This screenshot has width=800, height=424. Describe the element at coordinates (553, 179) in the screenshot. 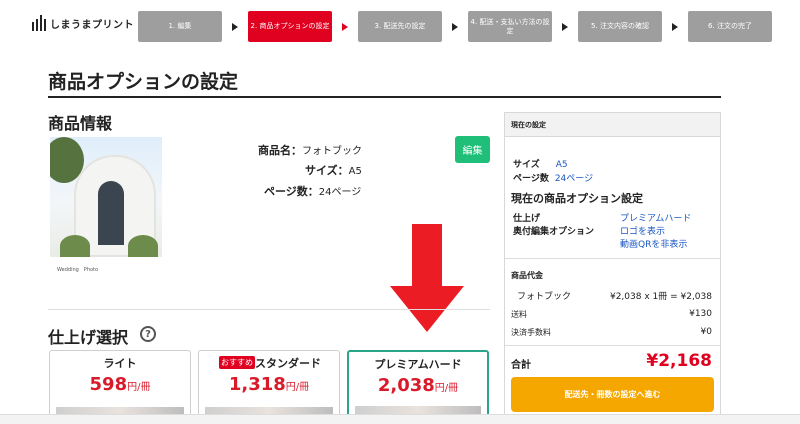

I see `pages-row: ページ数 24ページ` at that location.